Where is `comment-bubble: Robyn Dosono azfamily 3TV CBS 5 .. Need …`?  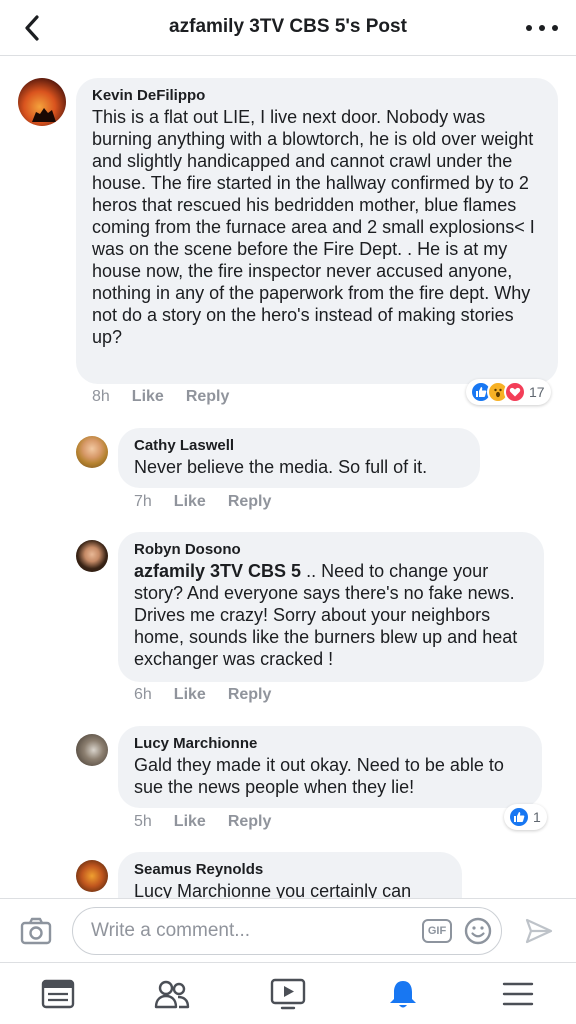
comment-bubble: Robyn Dosono azfamily 3TV CBS 5 .. Need … is located at coordinates (331, 607).